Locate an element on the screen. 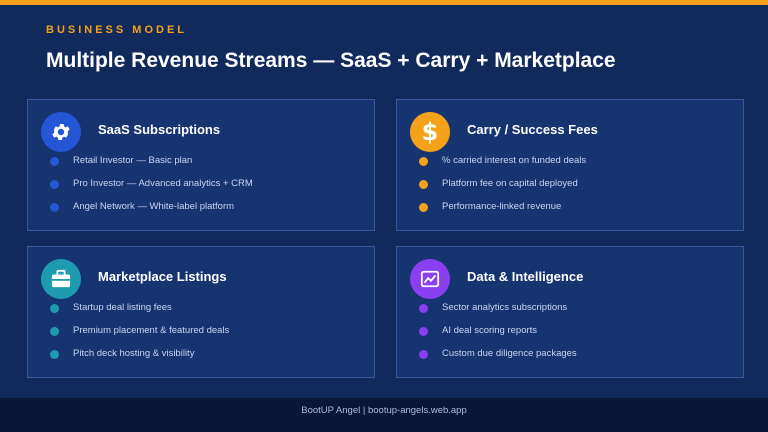 The width and height of the screenshot is (768, 432). list-item-text: Sector analytics subscriptions is located at coordinates (505, 307).